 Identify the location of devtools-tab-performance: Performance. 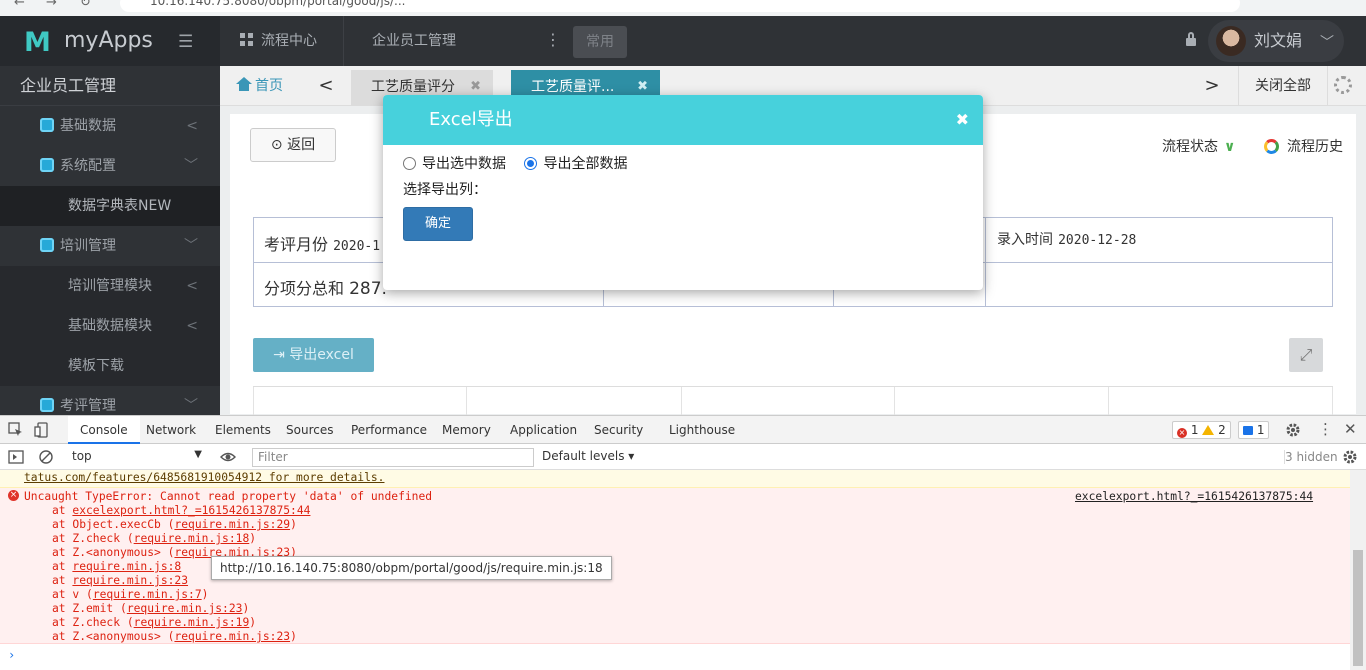
(389, 430).